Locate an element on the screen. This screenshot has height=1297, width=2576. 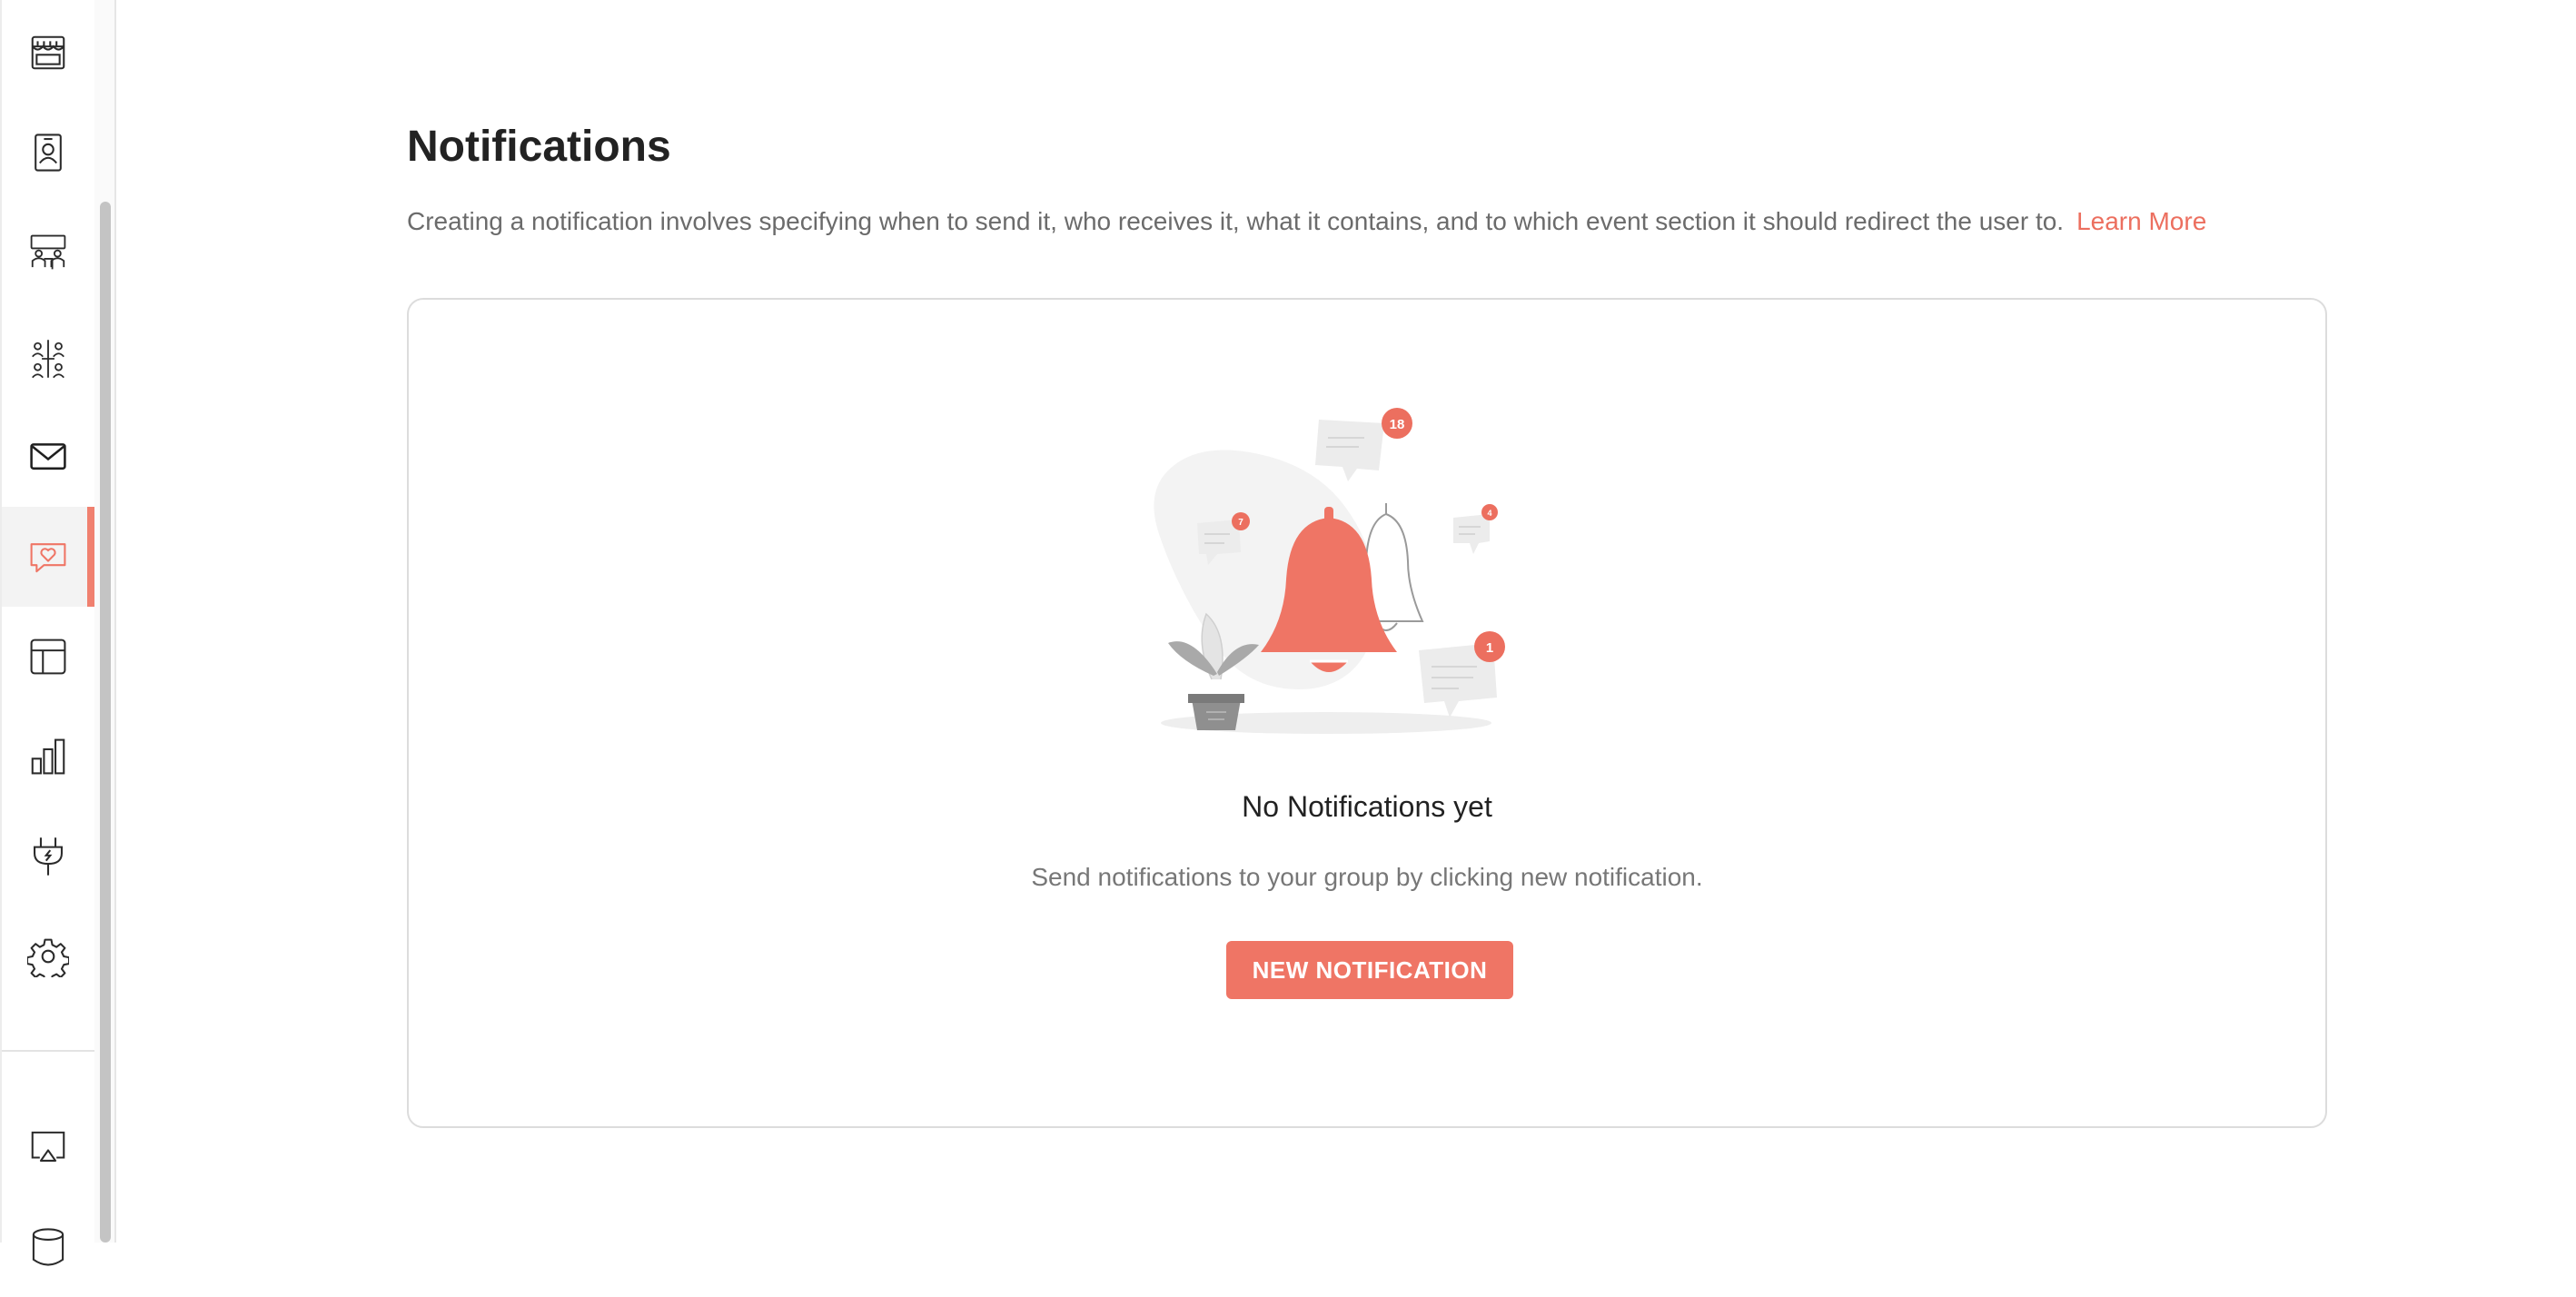
sidebar-item-notifications is located at coordinates (49, 557).